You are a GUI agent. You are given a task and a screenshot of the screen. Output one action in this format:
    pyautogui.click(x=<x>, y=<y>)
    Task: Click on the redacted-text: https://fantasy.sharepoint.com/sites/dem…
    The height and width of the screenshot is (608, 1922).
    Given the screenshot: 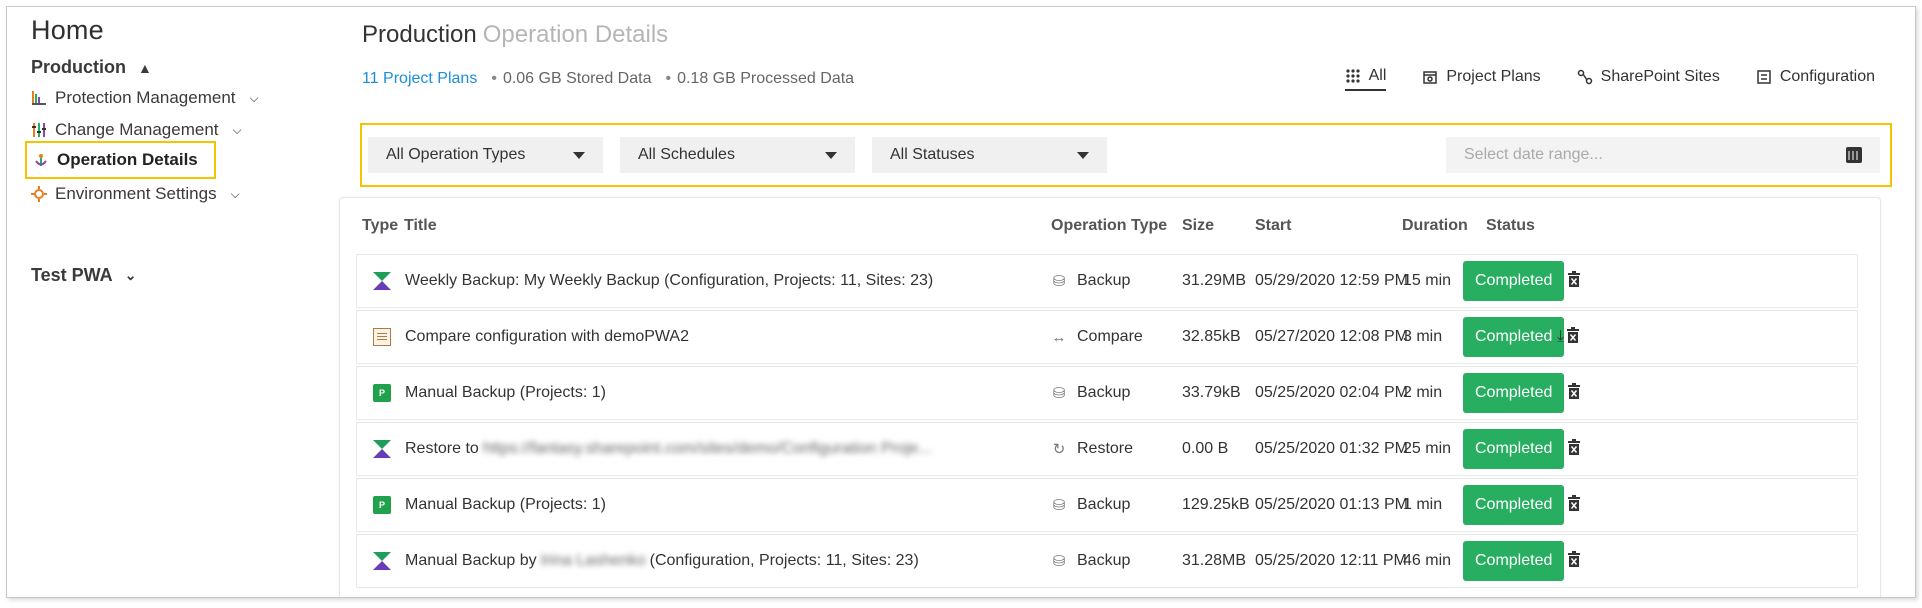 What is the action you would take?
    pyautogui.click(x=707, y=448)
    